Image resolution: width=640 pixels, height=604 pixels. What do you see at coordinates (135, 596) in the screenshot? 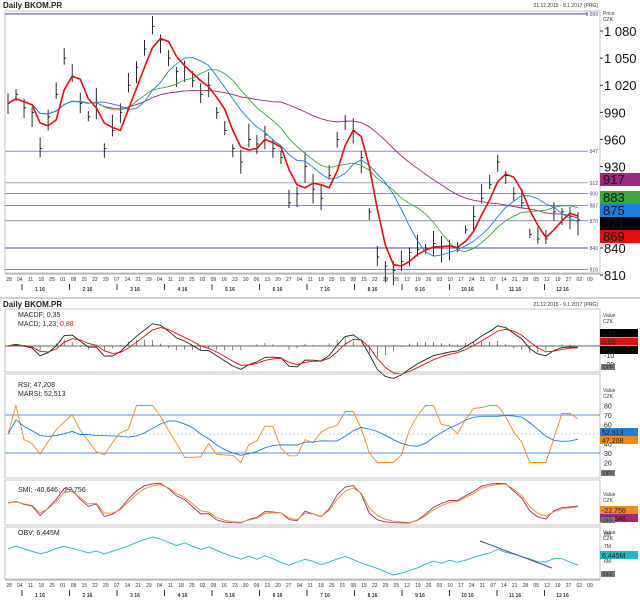
I see `month-label: 3 16` at bounding box center [135, 596].